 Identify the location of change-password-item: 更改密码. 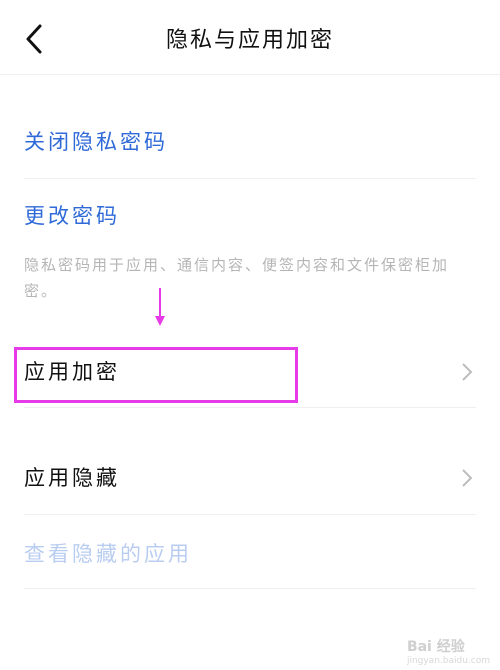
(250, 215).